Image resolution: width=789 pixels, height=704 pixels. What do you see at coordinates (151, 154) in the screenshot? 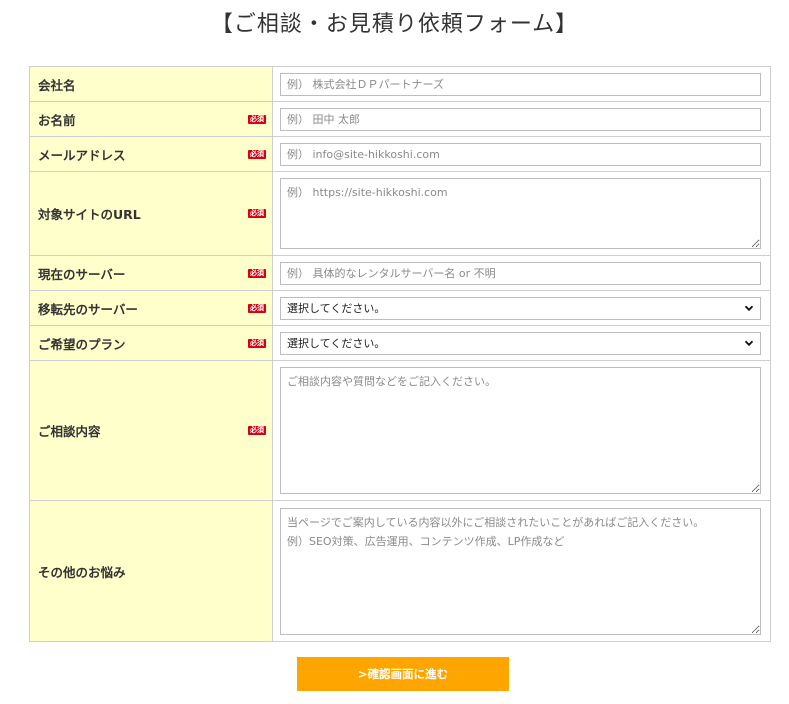
I see `label-cell: メールアドレス 必須` at bounding box center [151, 154].